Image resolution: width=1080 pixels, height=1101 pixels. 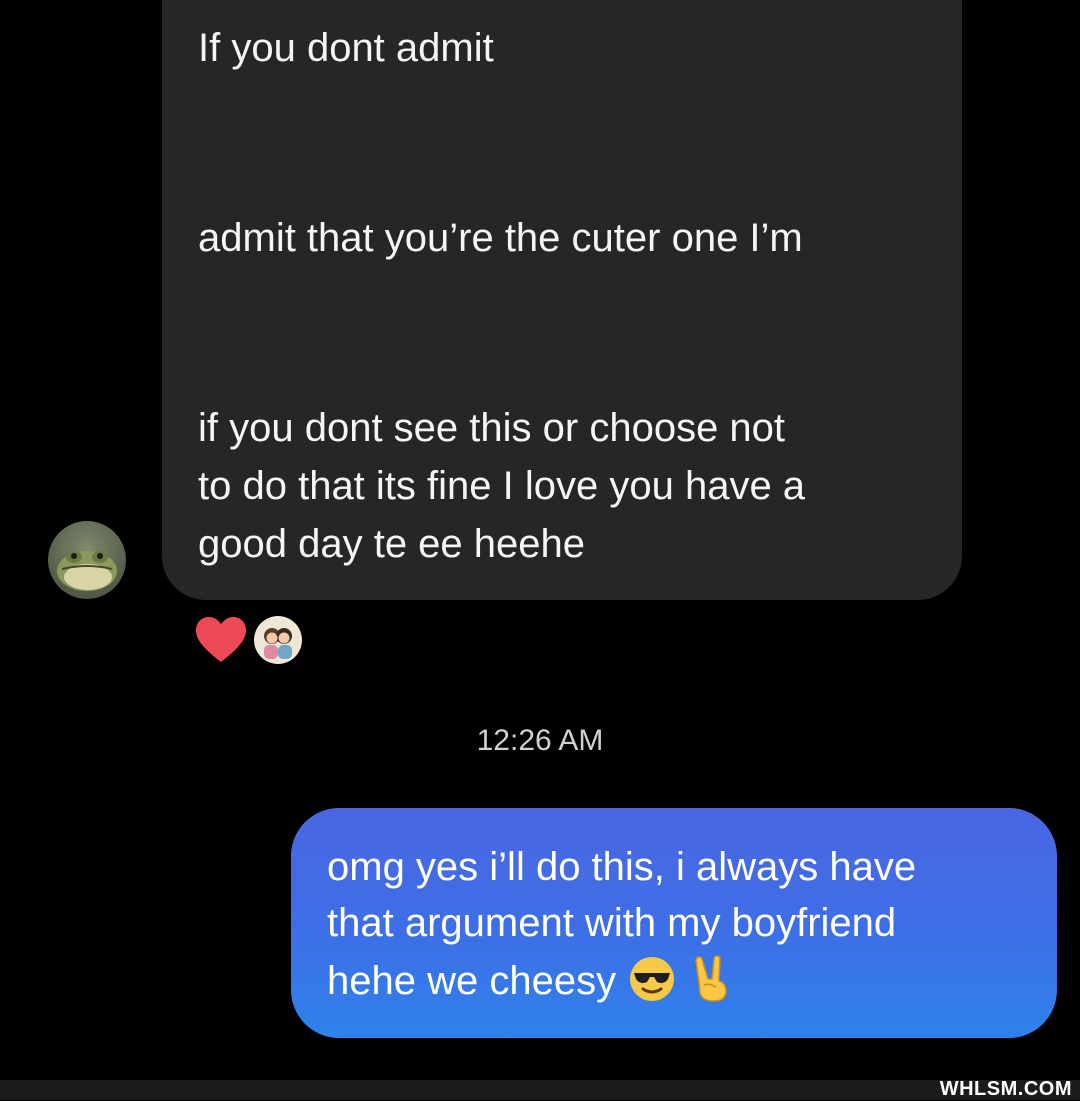 What do you see at coordinates (472, 981) in the screenshot?
I see `message-text-line: hehe we cheesy` at bounding box center [472, 981].